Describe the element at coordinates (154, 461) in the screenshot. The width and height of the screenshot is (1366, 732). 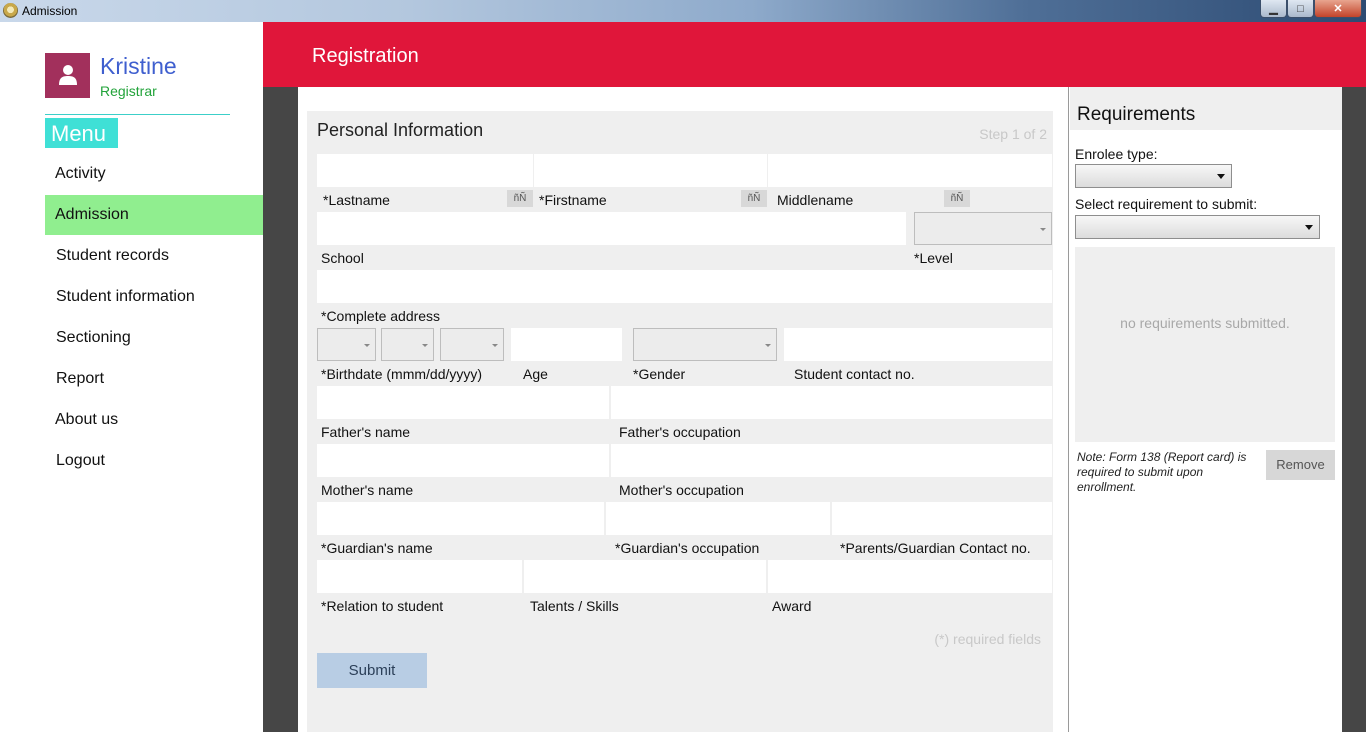
I see `menu-item-logout: Logout` at that location.